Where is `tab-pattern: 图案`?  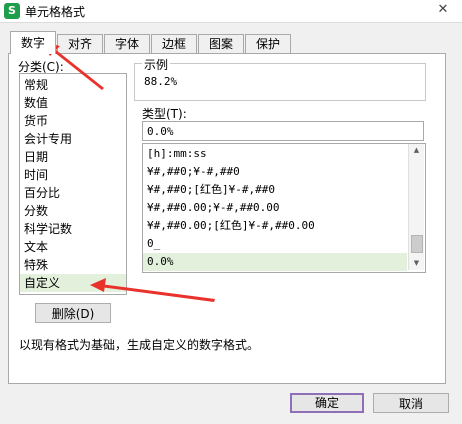
tab-pattern: 图案 is located at coordinates (221, 43).